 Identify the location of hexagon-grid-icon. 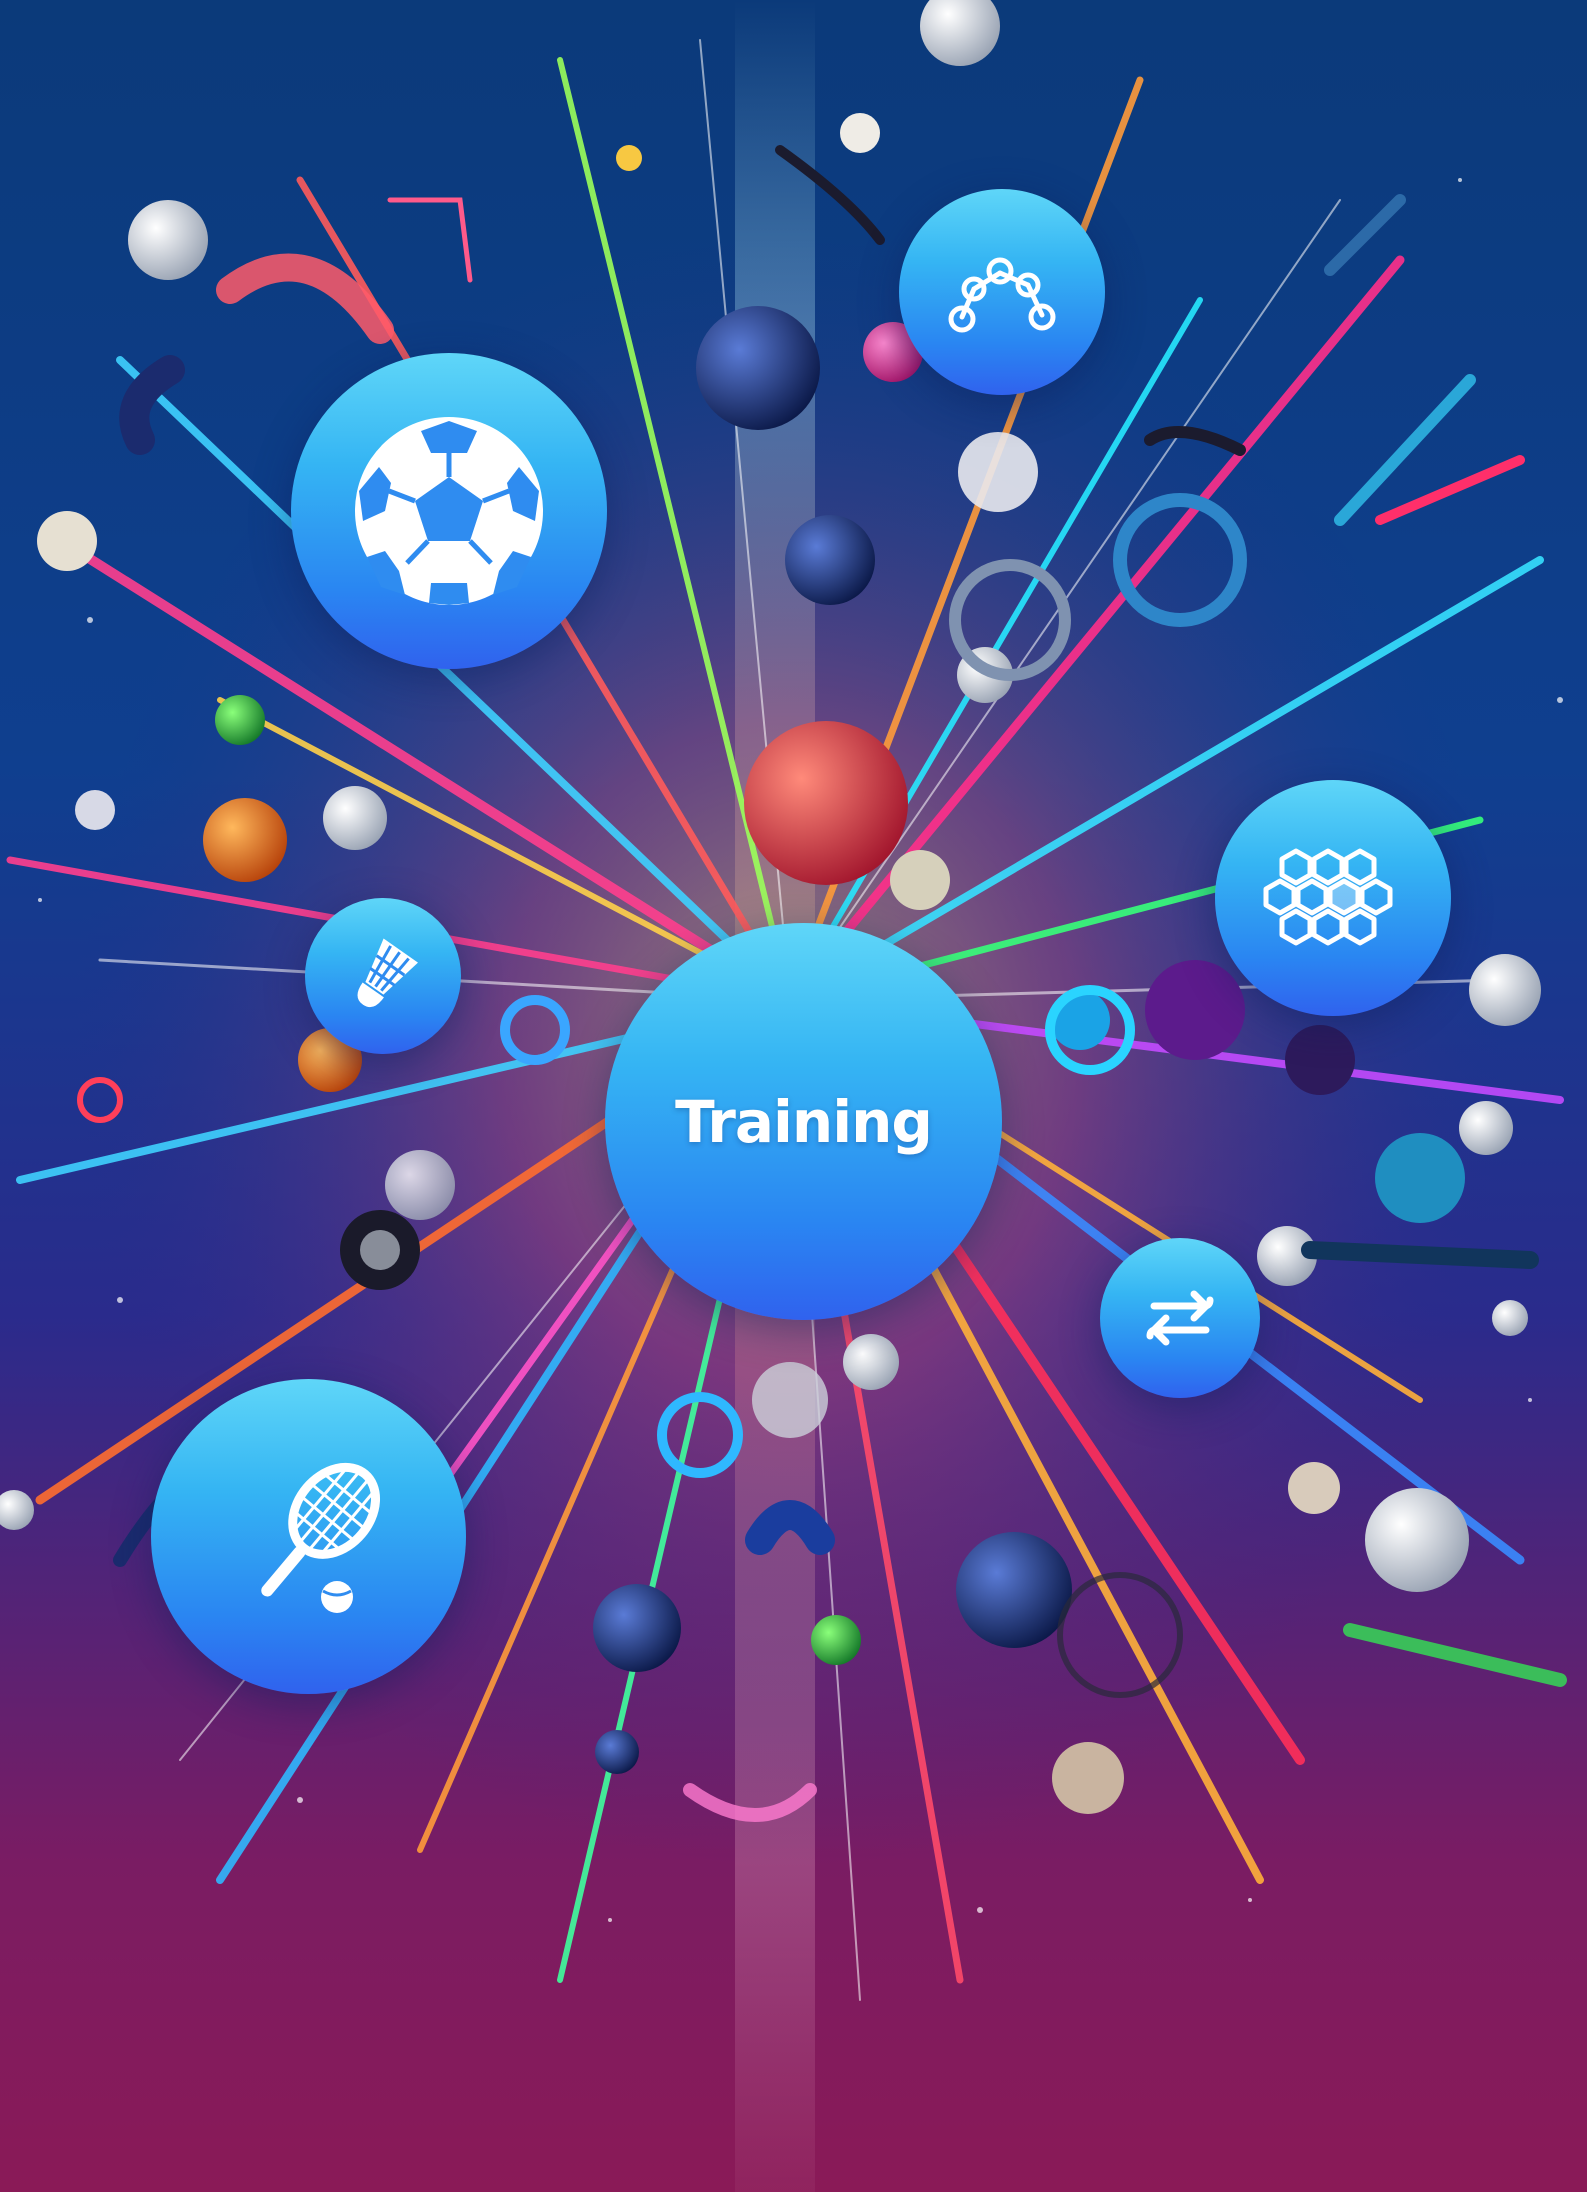
(1333, 898).